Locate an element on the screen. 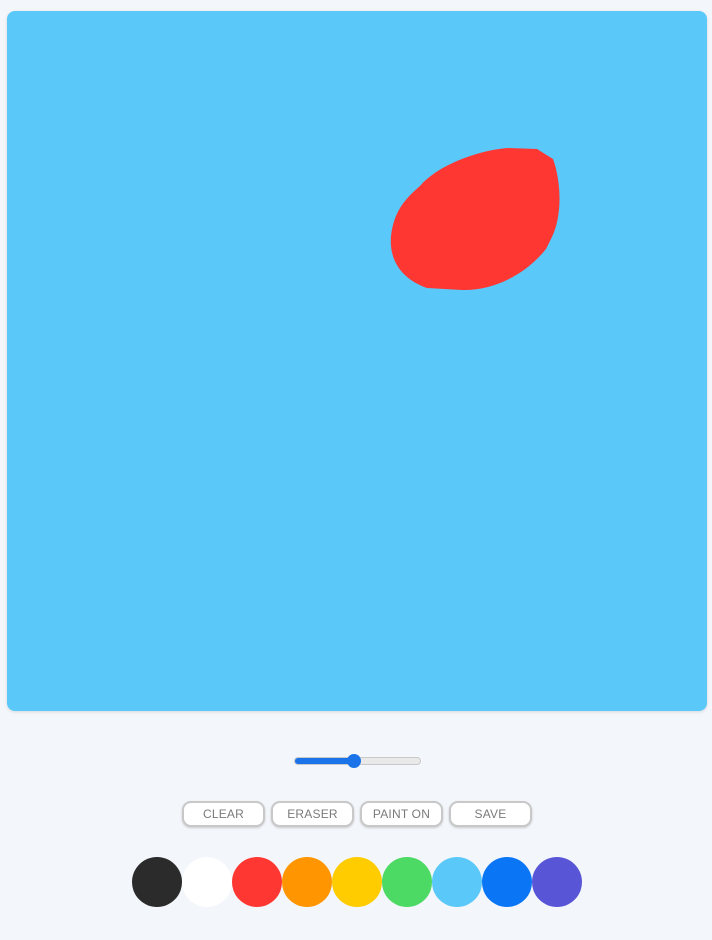 Image resolution: width=712 pixels, height=940 pixels. color-swatch-yellow is located at coordinates (357, 882).